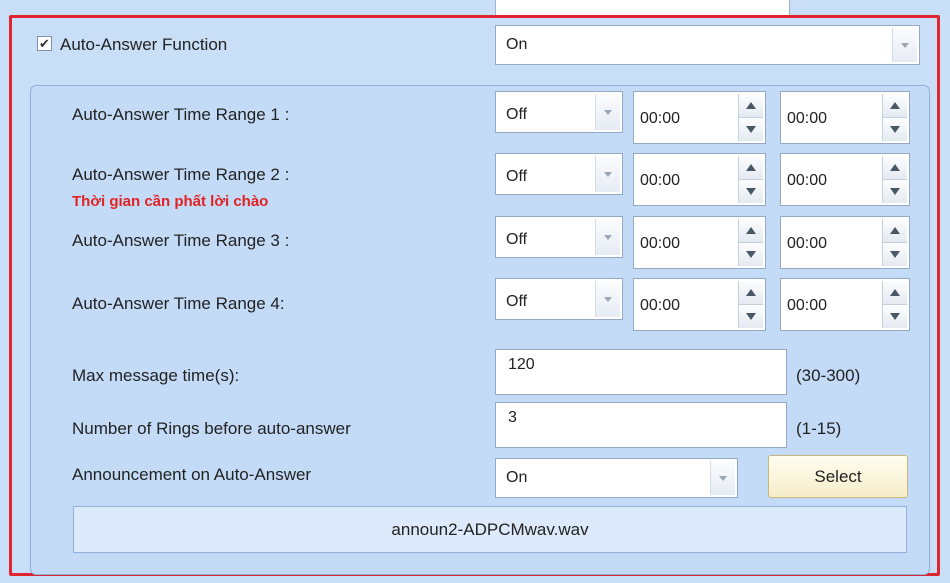 Image resolution: width=950 pixels, height=583 pixels. Describe the element at coordinates (181, 174) in the screenshot. I see `time-range-2-label: Auto-Answer Time Range 2 :` at that location.